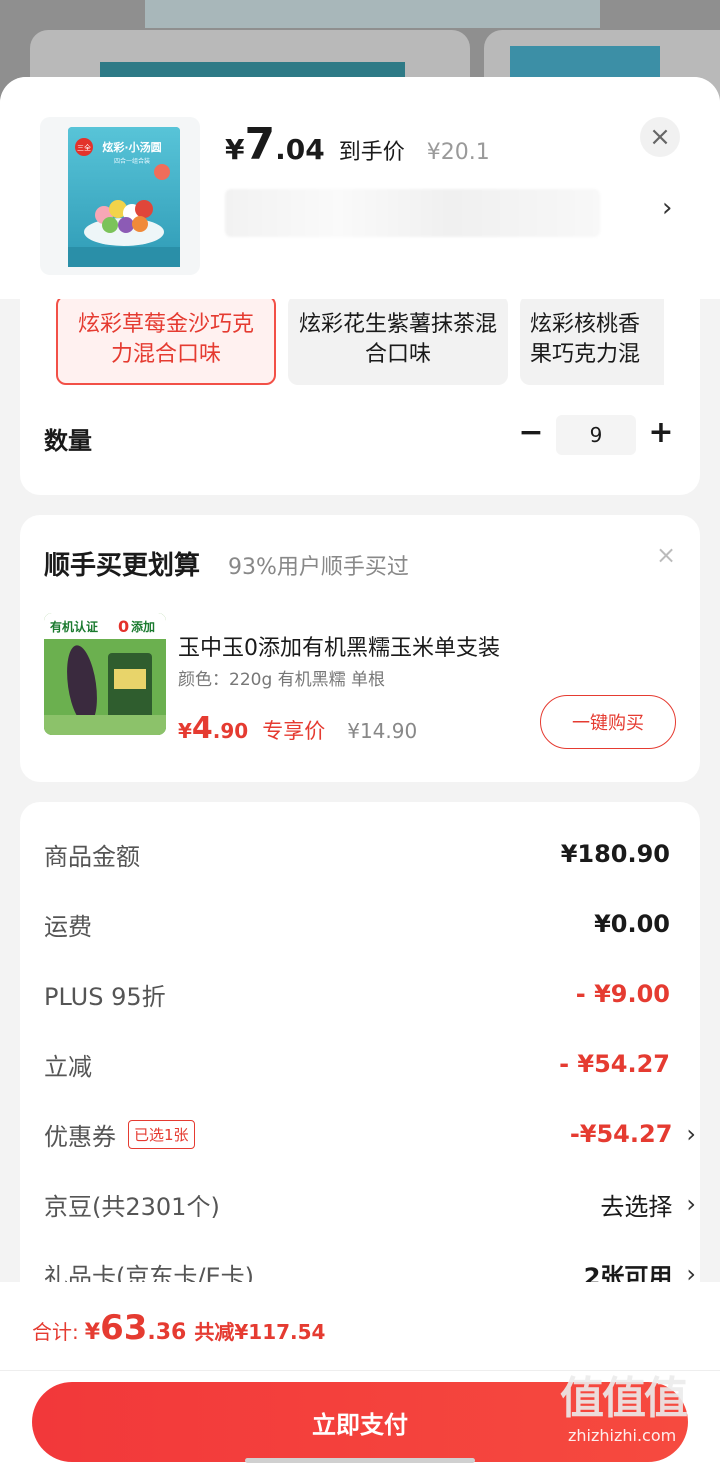  Describe the element at coordinates (370, 1134) in the screenshot. I see `summary-row-coupon: 优惠券 已选1张 -¥54.27 ›` at that location.